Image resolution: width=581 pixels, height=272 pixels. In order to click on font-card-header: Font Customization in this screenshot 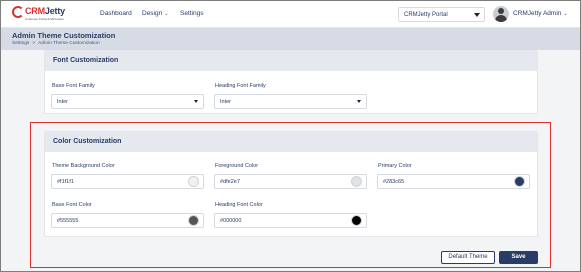, I will do `click(291, 61)`.